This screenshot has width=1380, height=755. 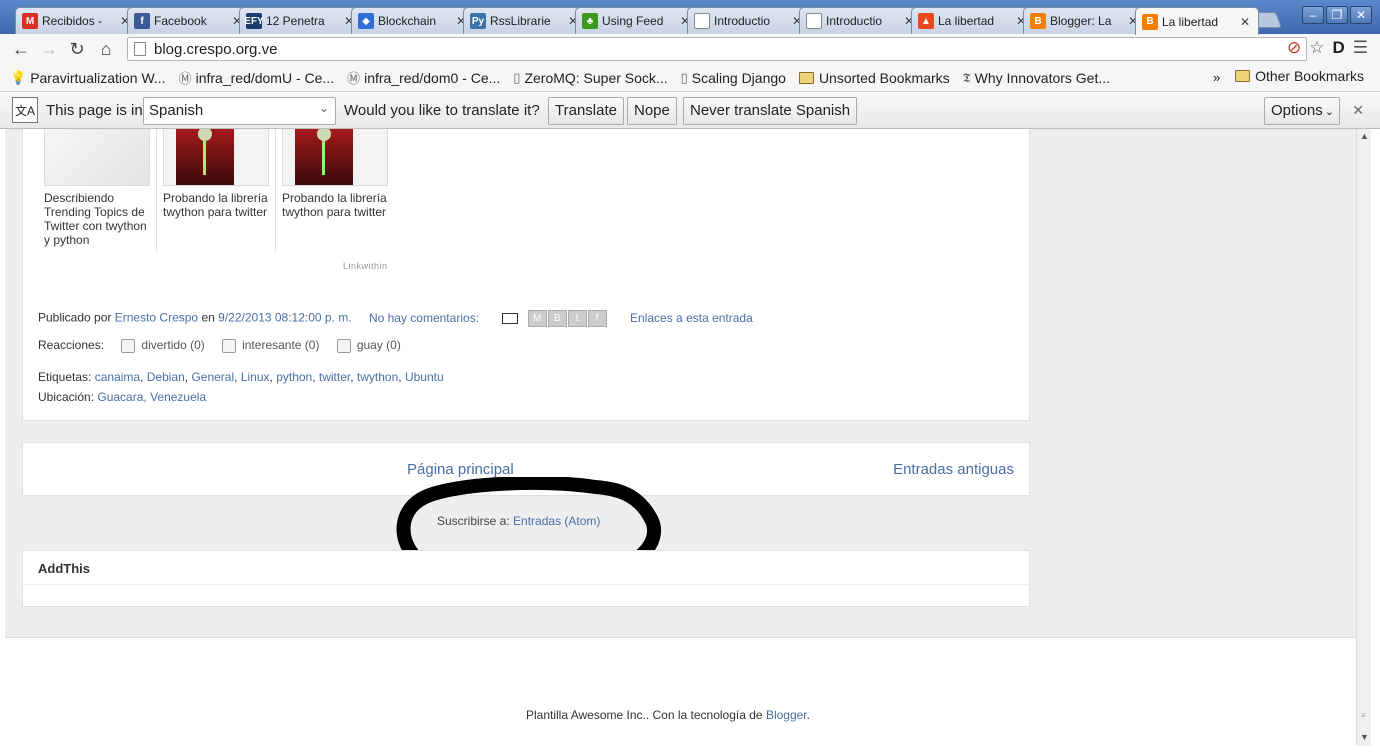 What do you see at coordinates (21, 49) in the screenshot?
I see `back-button: ←` at bounding box center [21, 49].